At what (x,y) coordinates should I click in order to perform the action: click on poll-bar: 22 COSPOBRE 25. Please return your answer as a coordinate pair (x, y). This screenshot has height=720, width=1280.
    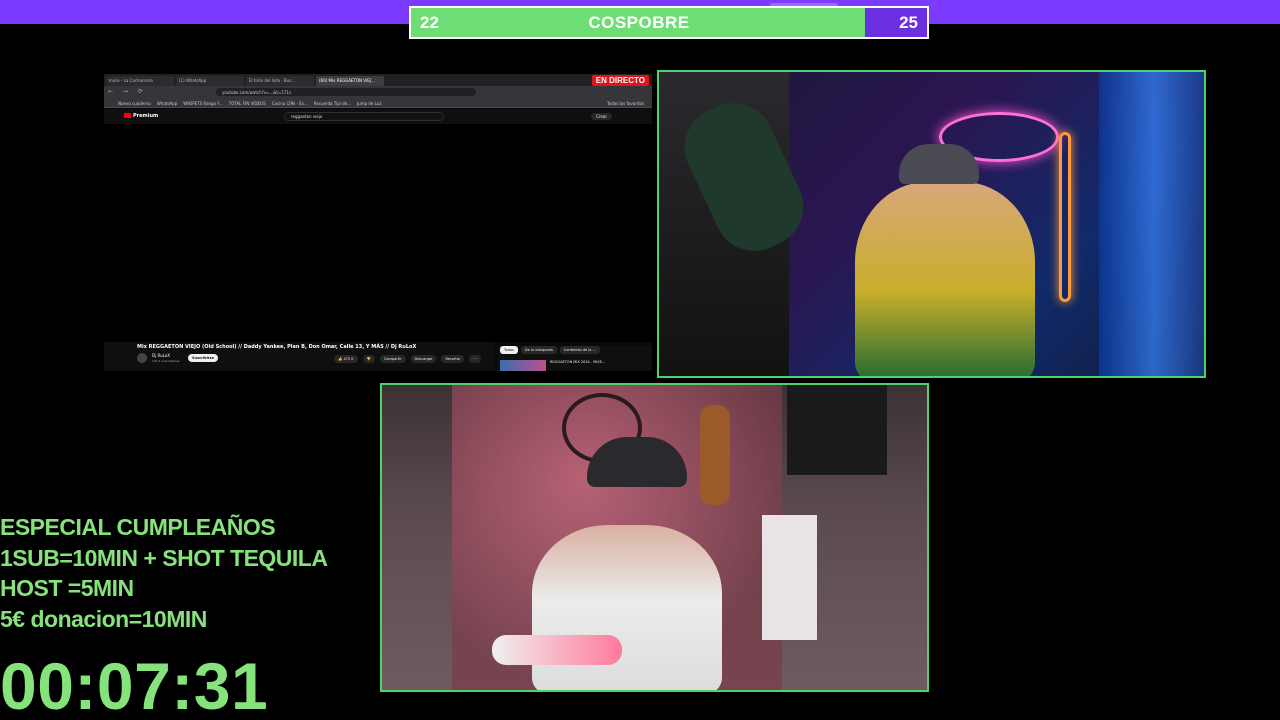
    Looking at the image, I should click on (669, 22).